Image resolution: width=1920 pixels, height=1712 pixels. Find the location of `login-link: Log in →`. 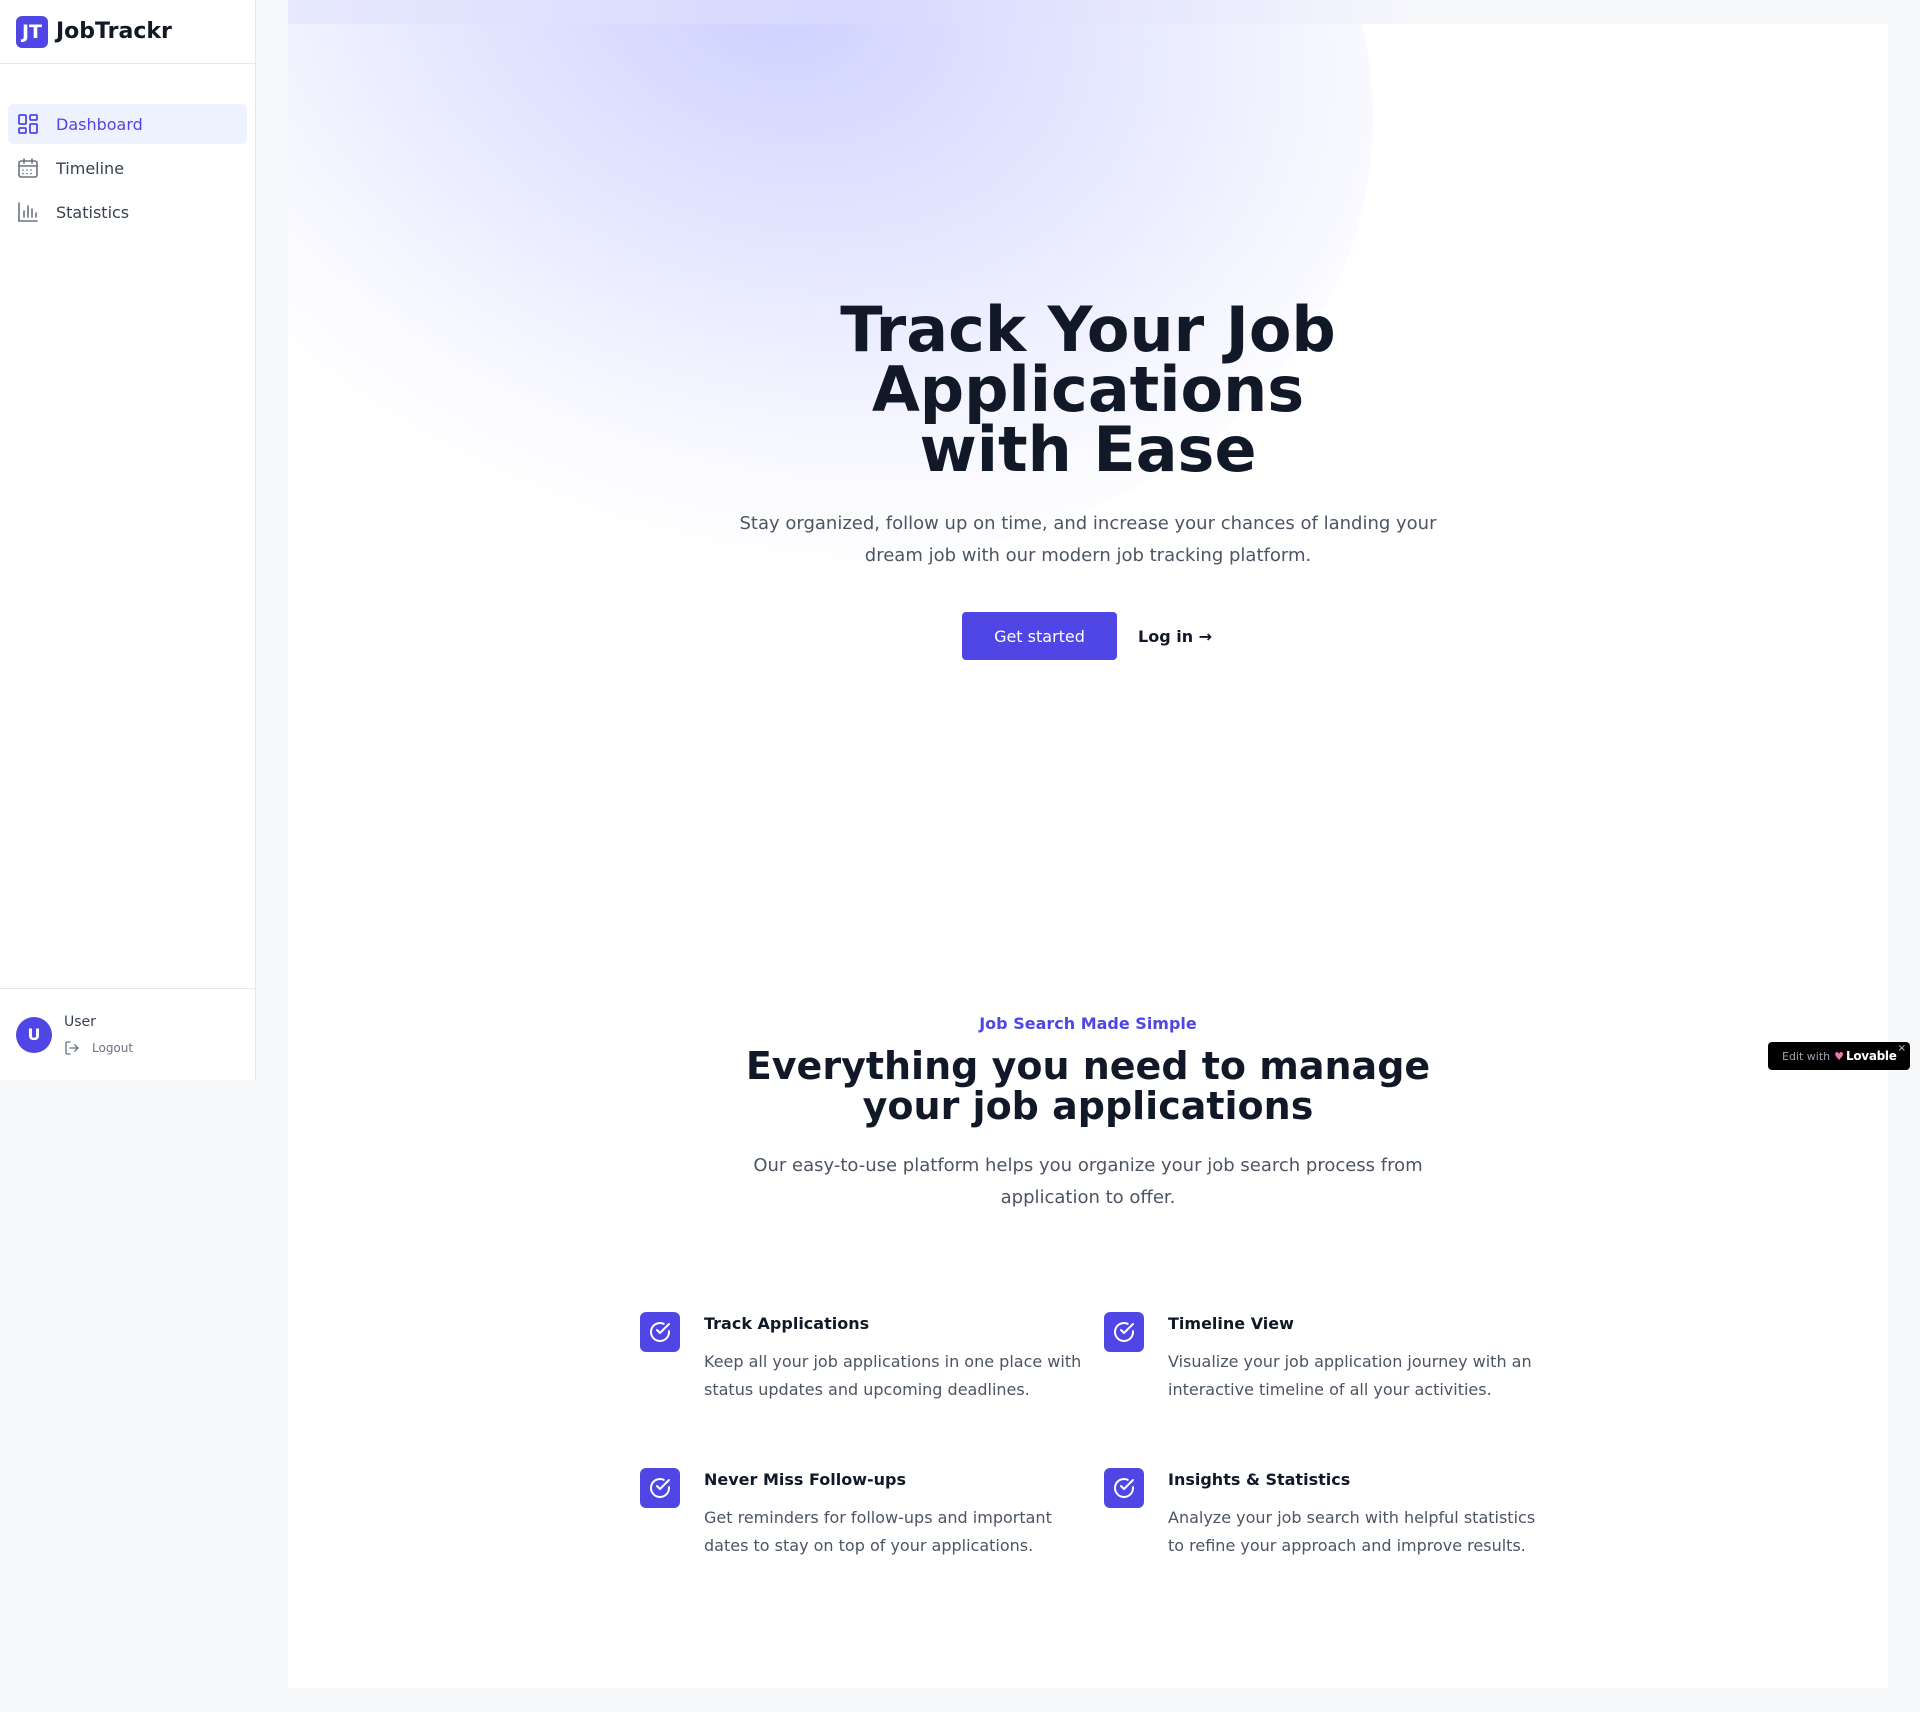

login-link: Log in → is located at coordinates (1188, 636).